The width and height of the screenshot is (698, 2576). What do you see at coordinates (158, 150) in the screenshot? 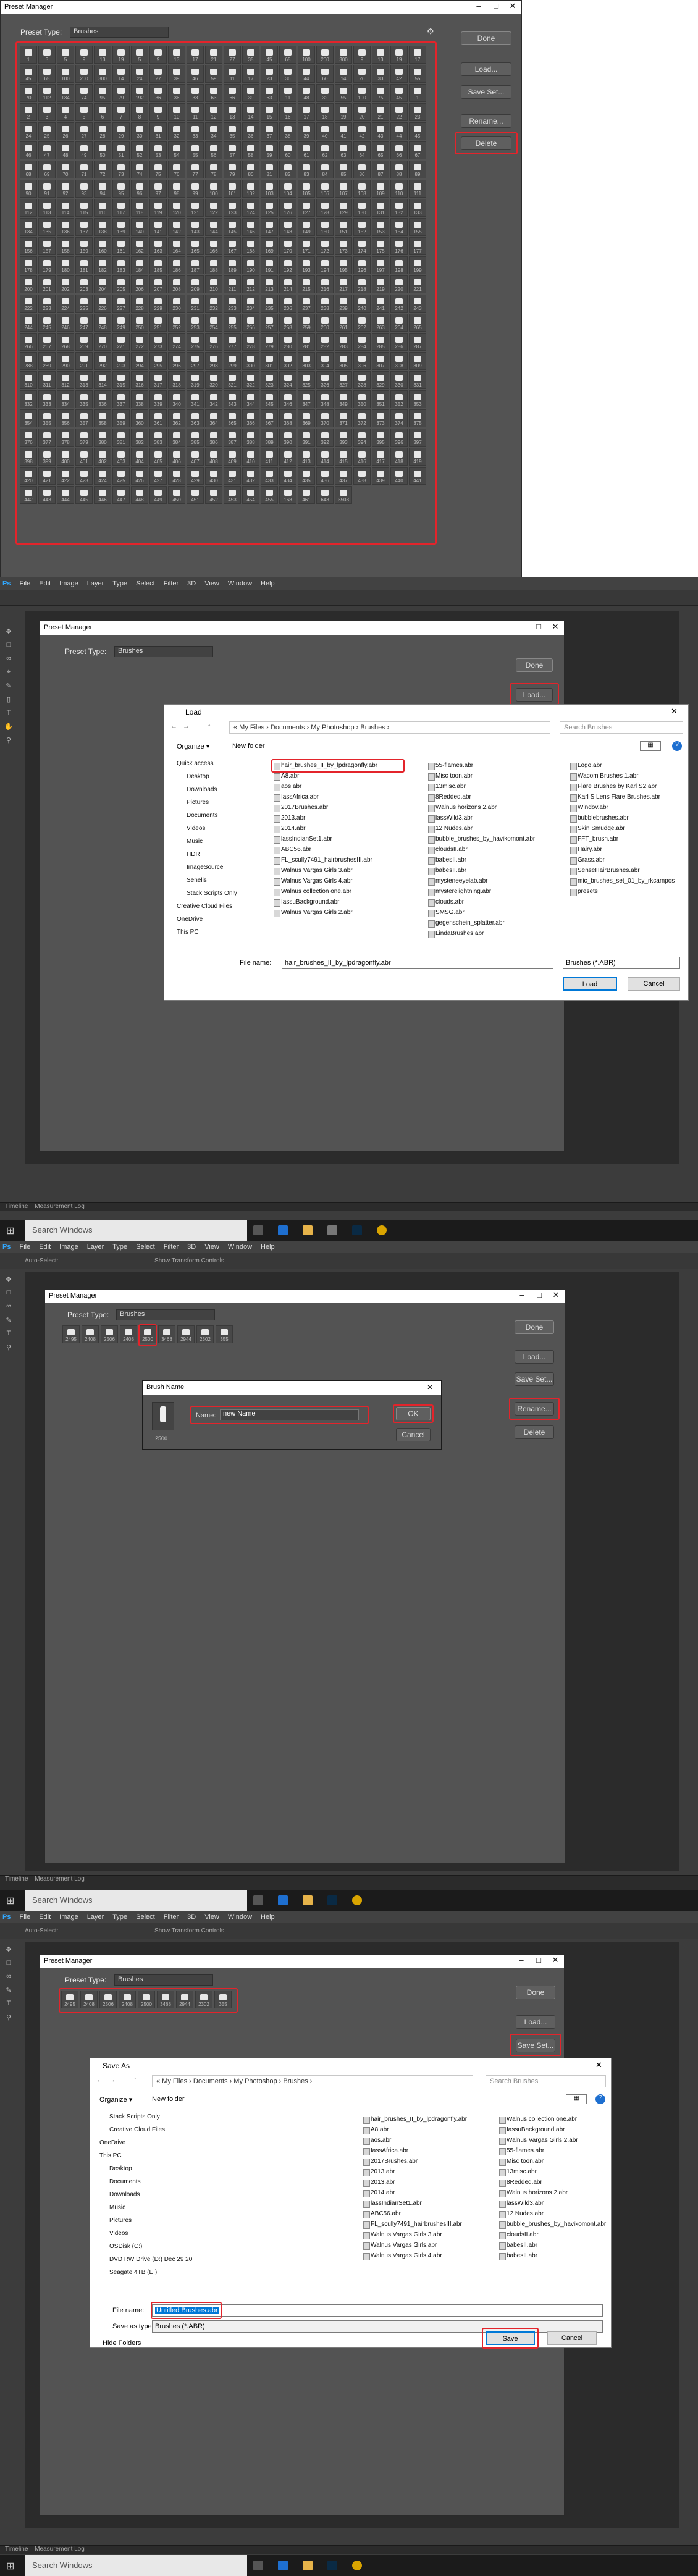
I see `brush-preset-cell: 53` at bounding box center [158, 150].